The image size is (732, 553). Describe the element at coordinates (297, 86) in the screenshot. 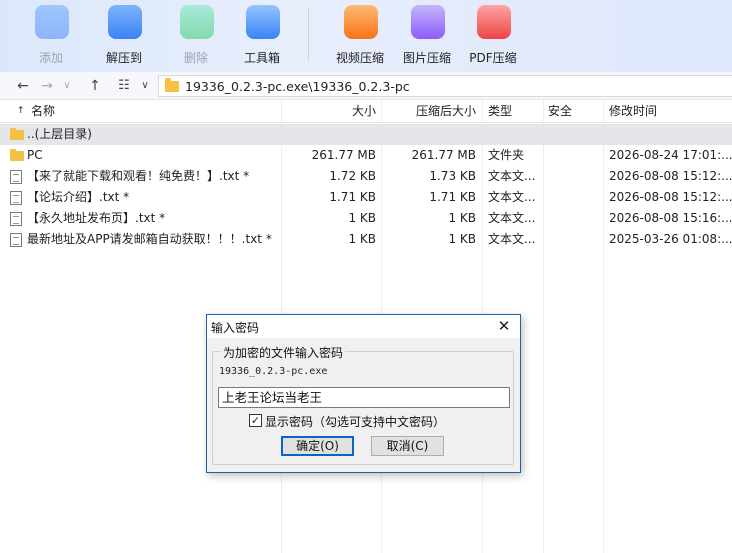

I see `address-path: 19336_0.2.3-pc.exe\19336_0.2.3-pc` at that location.